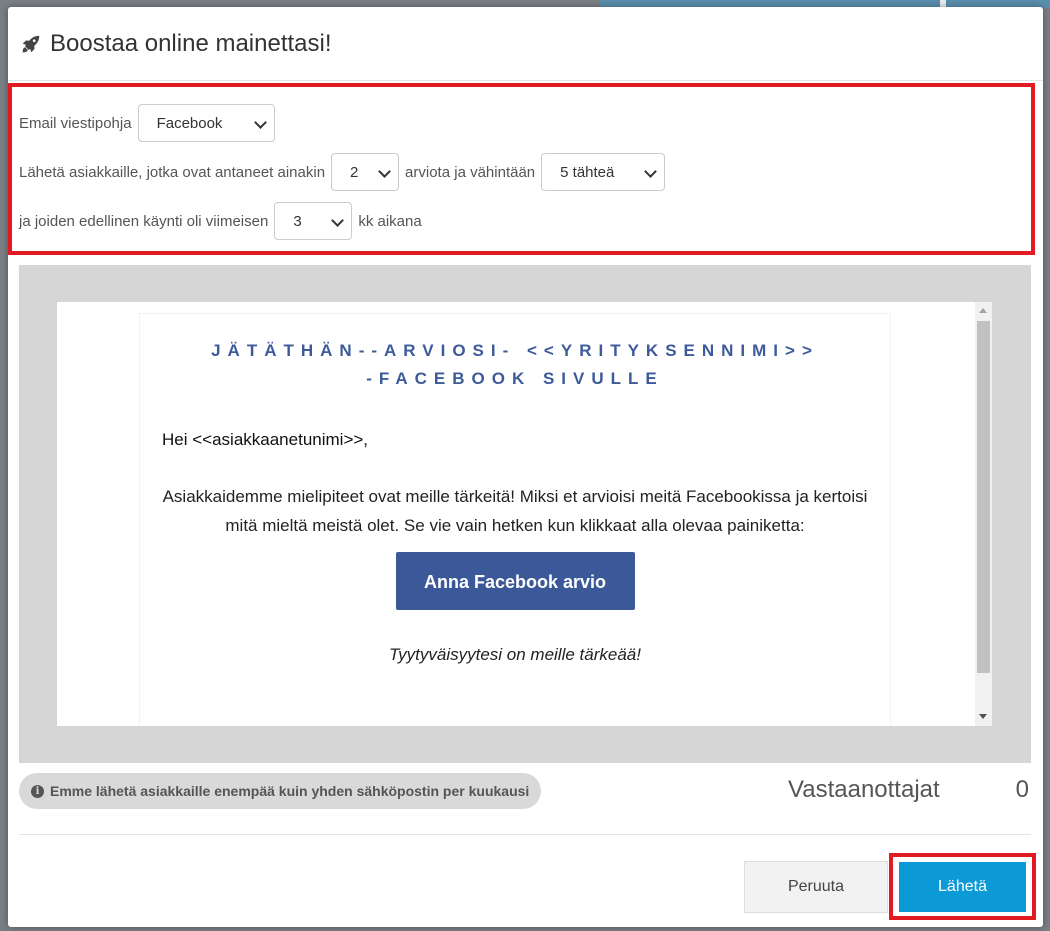  Describe the element at coordinates (587, 172) in the screenshot. I see `min-stars-value: 5 tähteä` at that location.